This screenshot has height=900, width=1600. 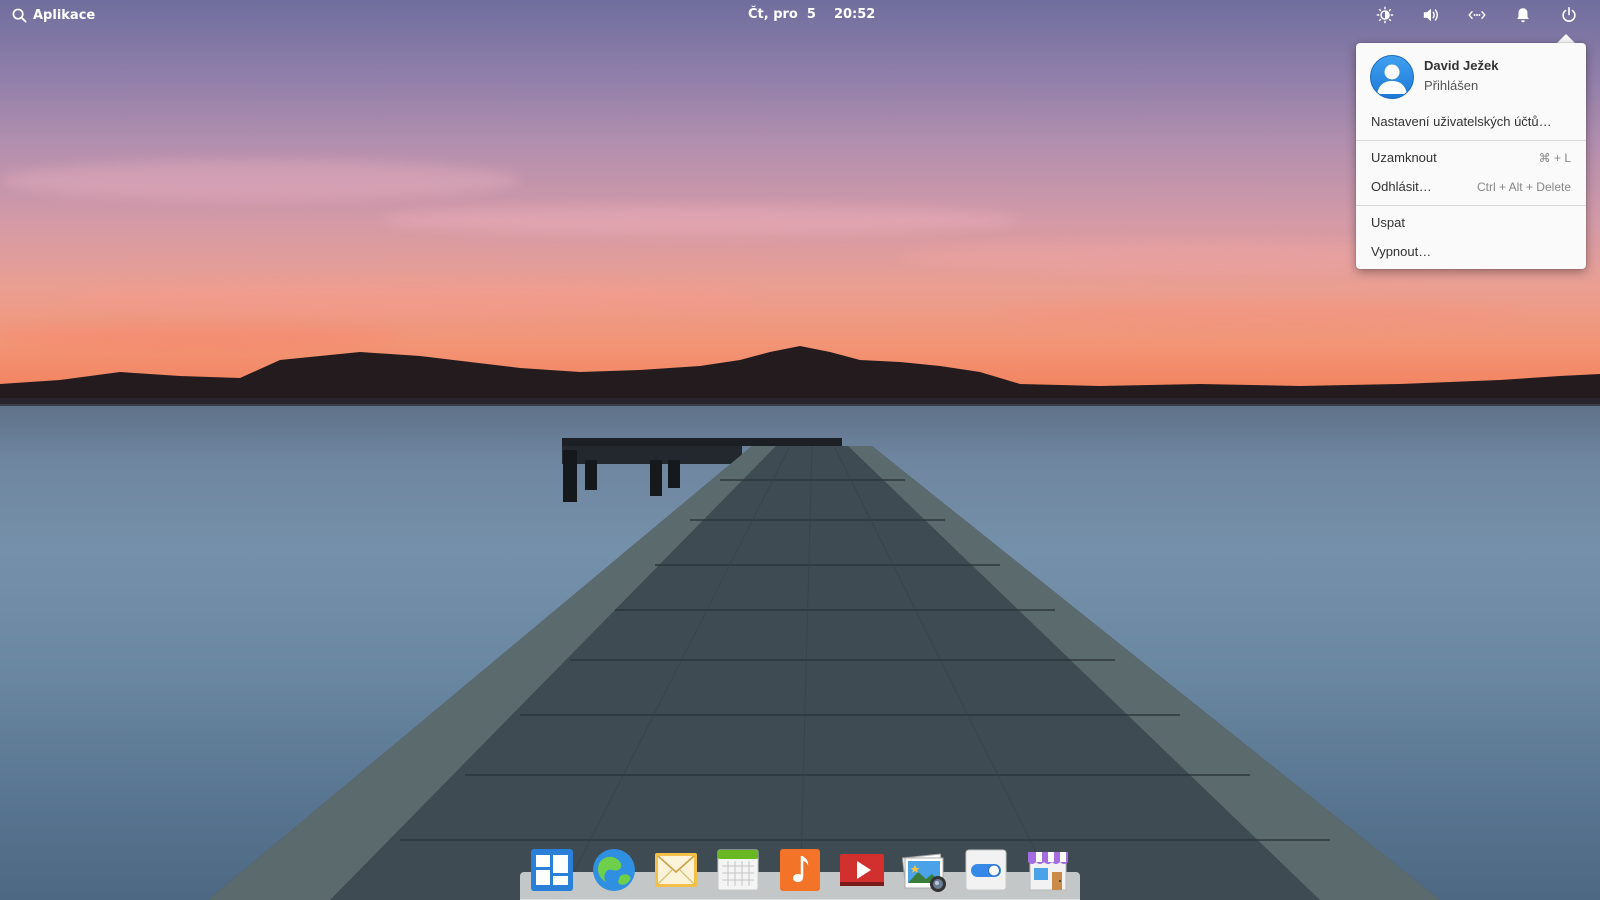 I want to click on dock-item-photos, so click(x=924, y=870).